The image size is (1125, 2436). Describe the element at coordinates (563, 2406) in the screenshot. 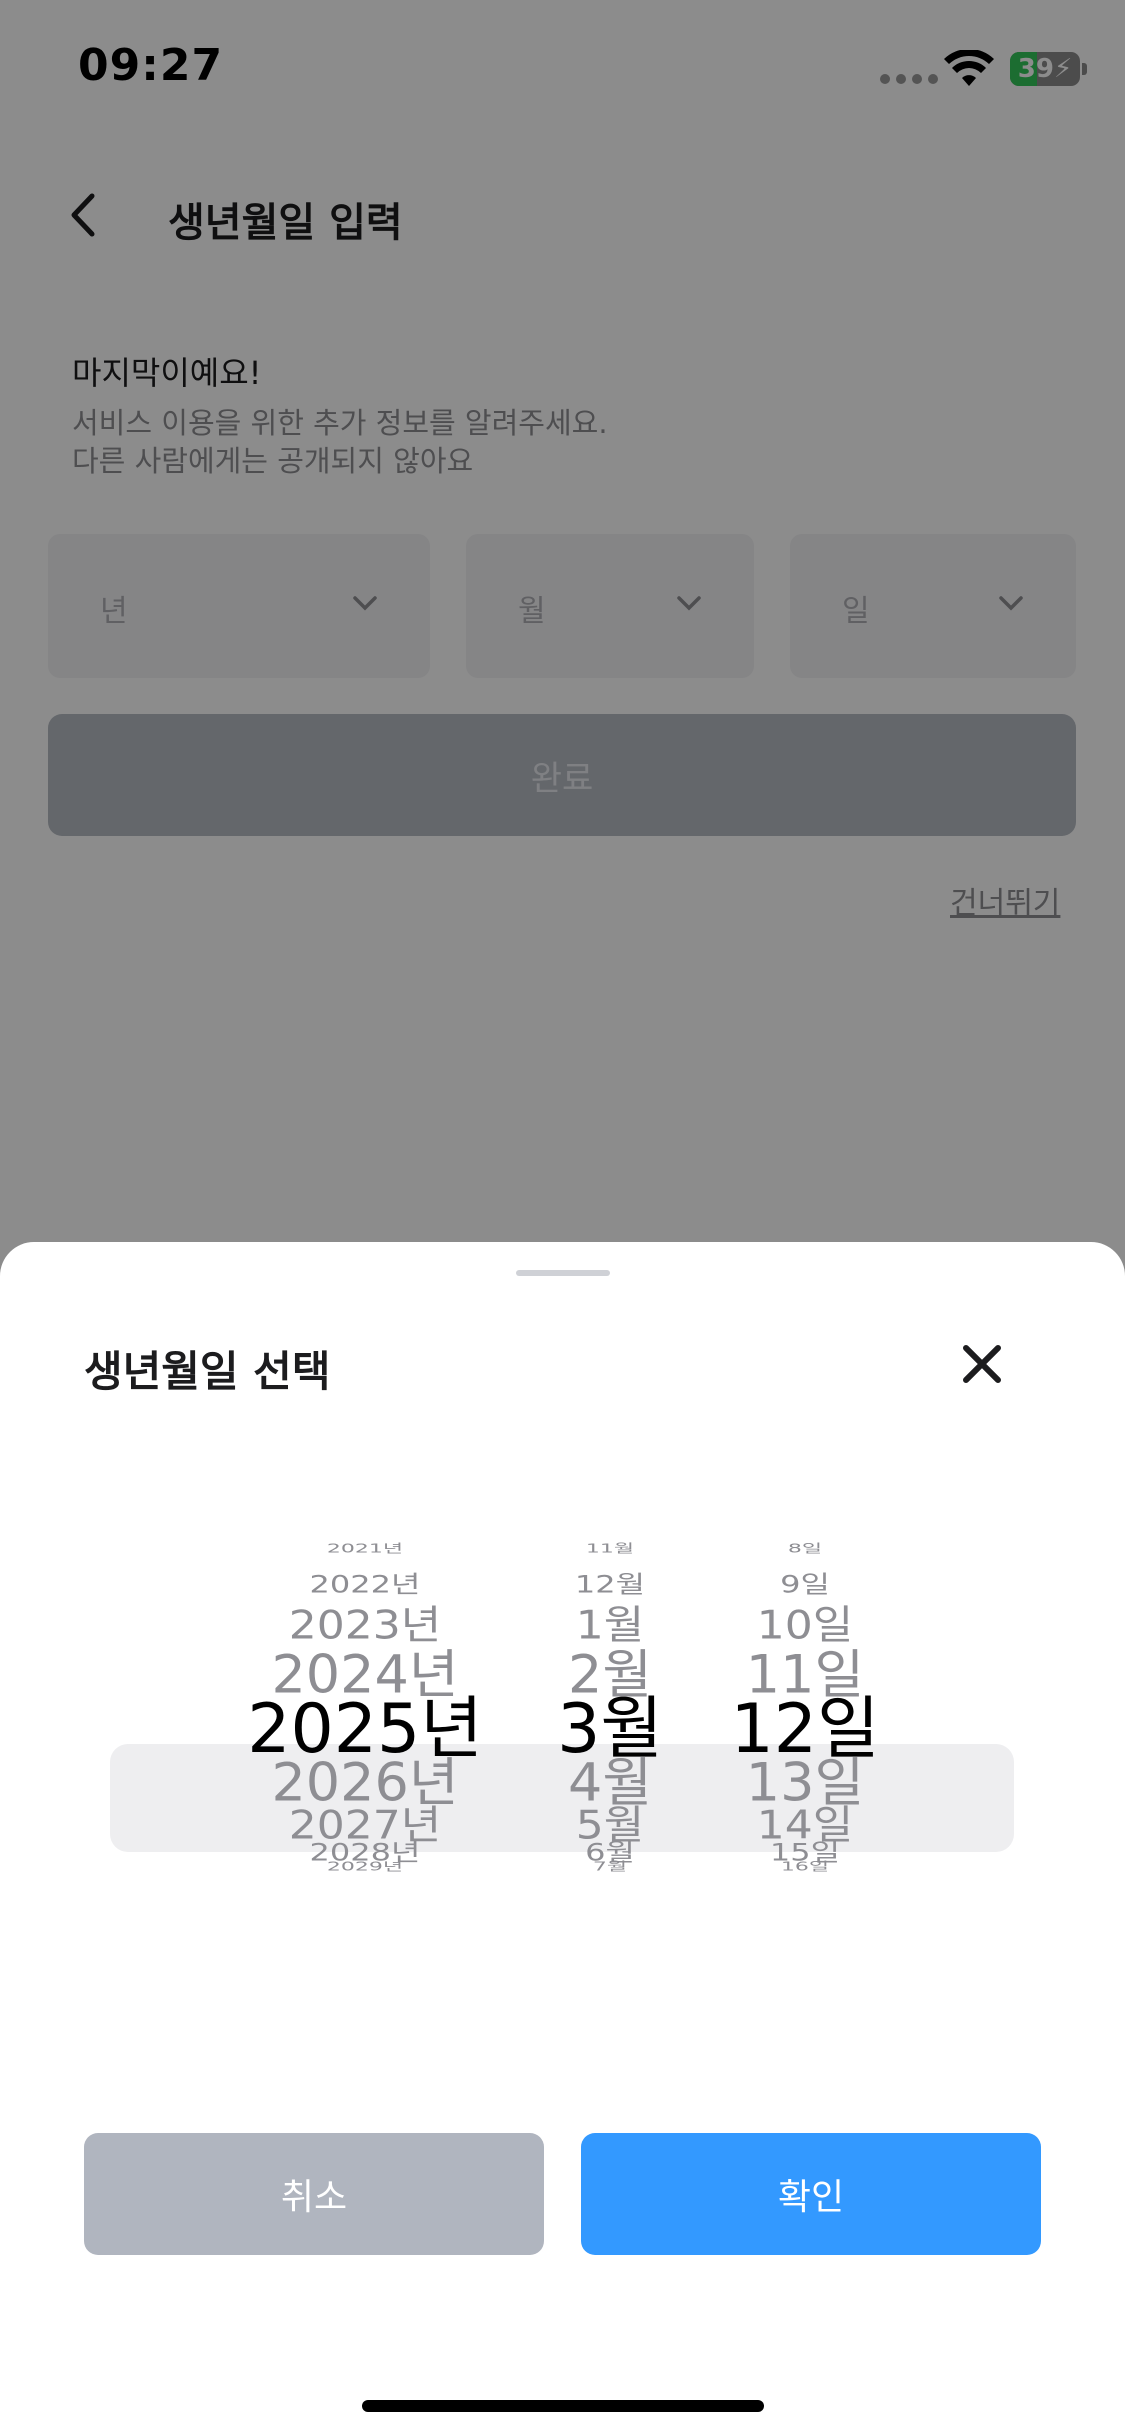

I see `home-indicator` at that location.